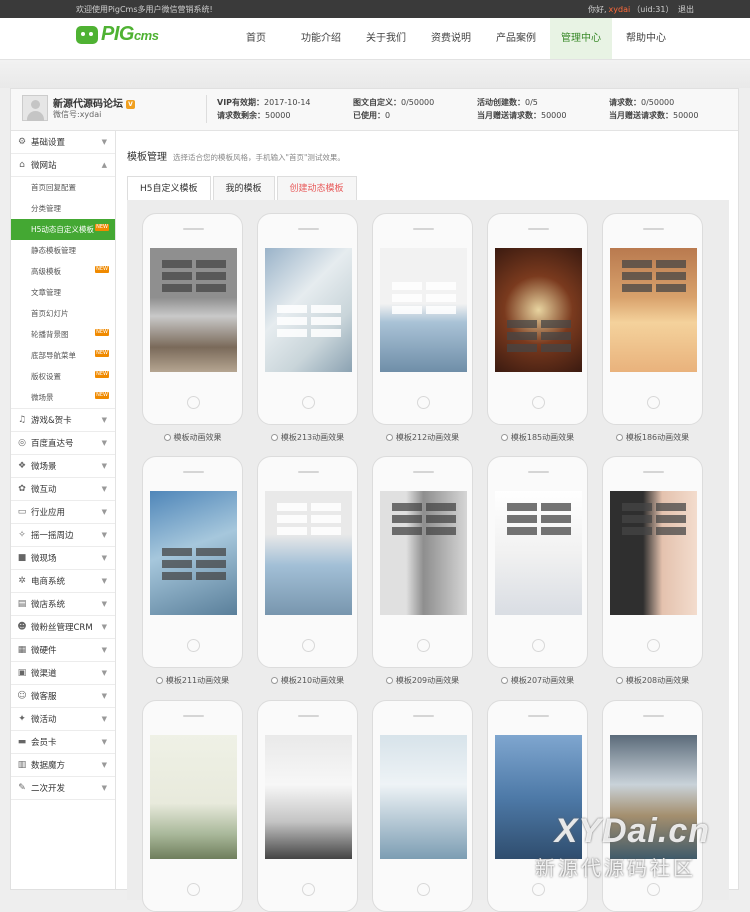 The image size is (750, 912). I want to click on nav-help: 帮助中心, so click(646, 38).